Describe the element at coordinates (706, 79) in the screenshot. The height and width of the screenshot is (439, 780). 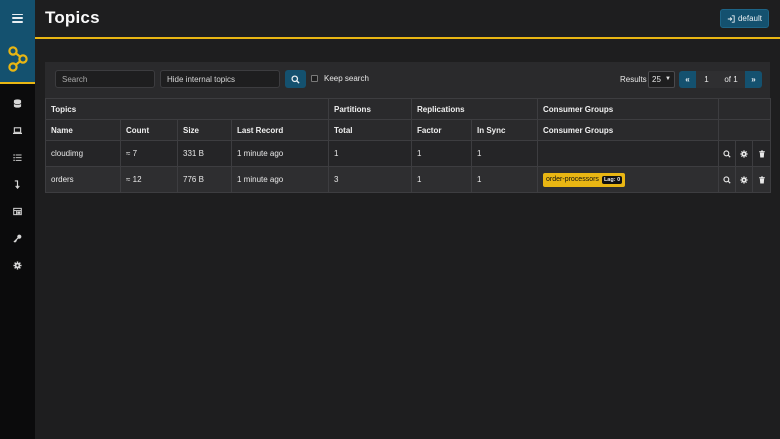
I see `current-page: 1` at that location.